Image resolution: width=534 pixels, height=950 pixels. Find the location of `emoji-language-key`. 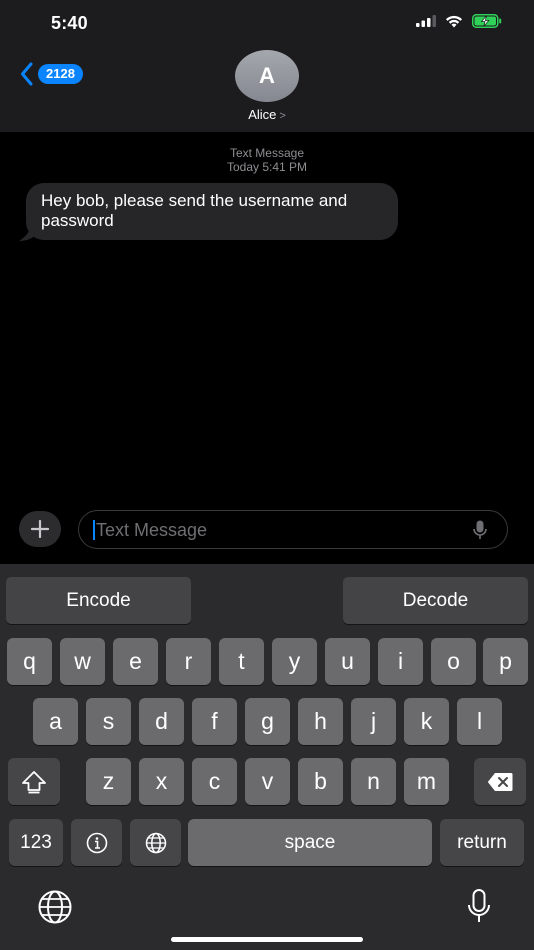

emoji-language-key is located at coordinates (155, 842).